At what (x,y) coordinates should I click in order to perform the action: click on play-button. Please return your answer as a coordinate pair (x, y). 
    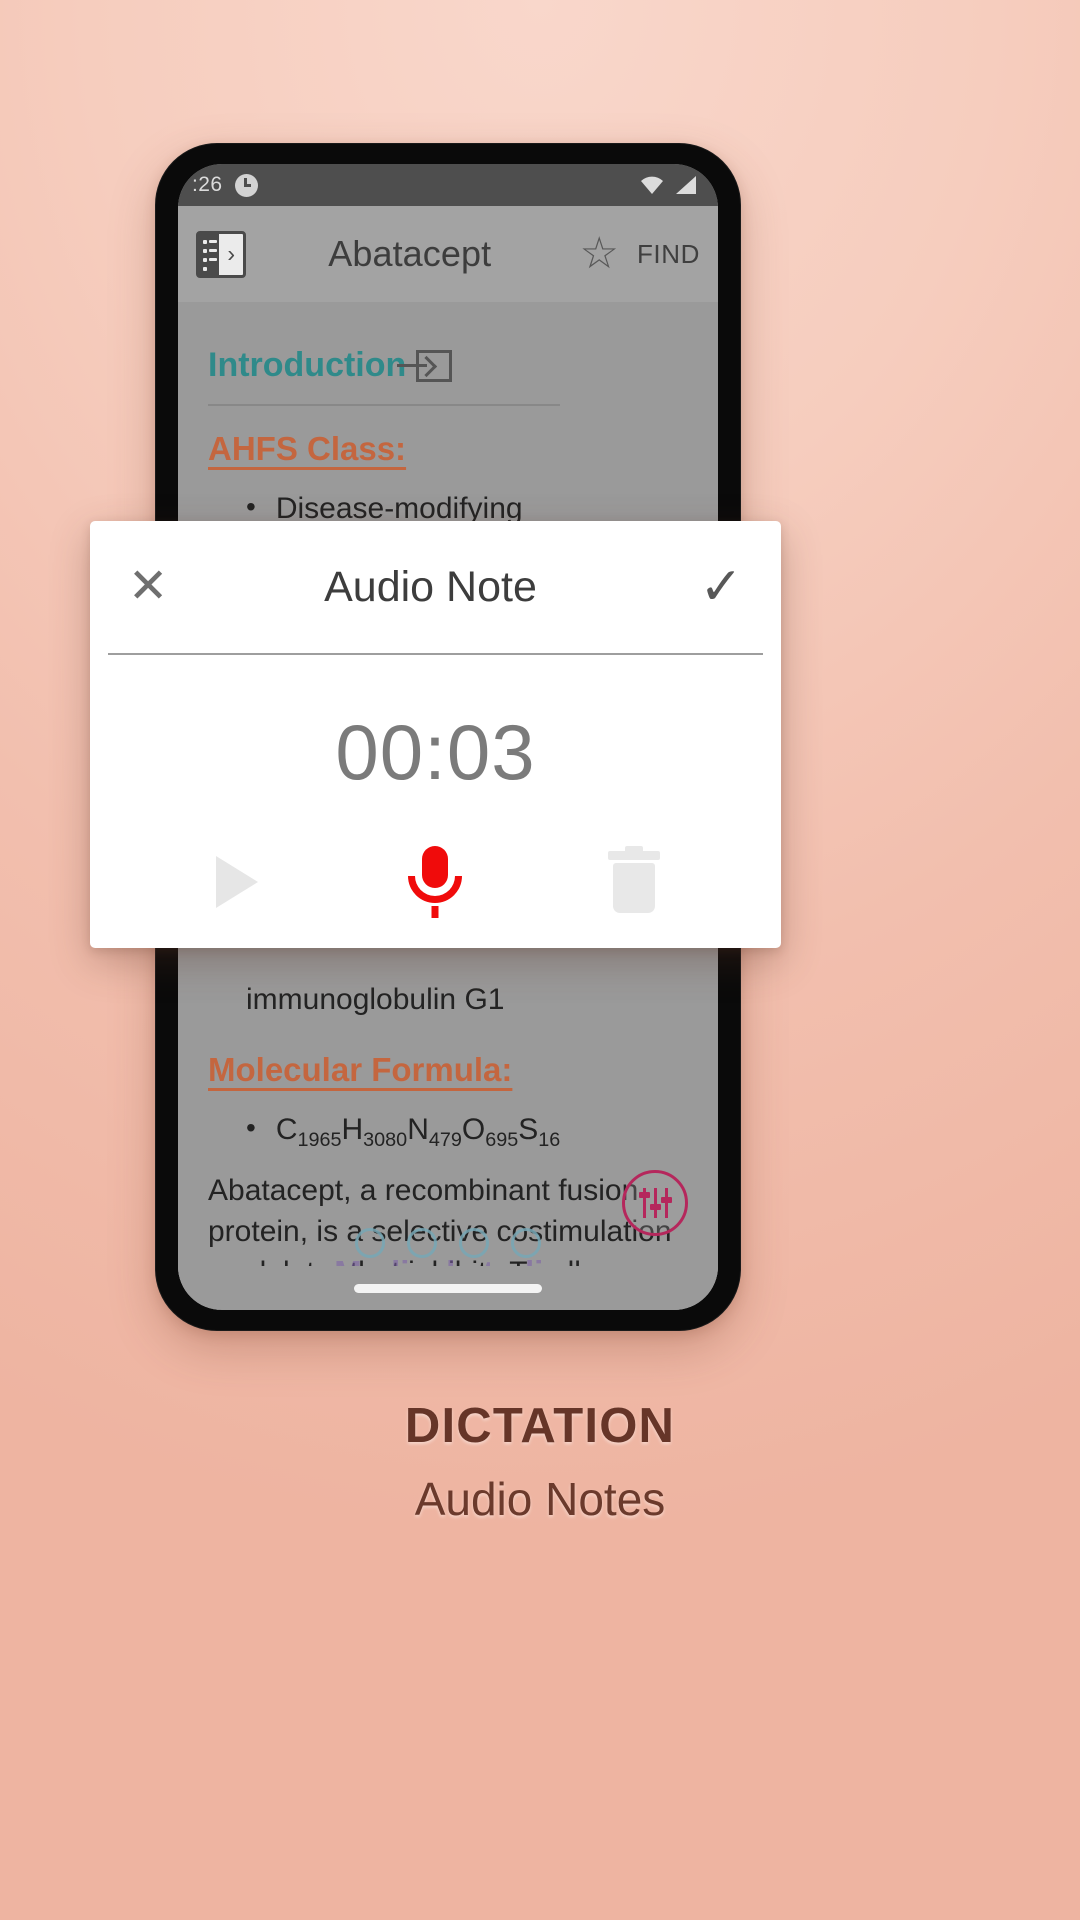
    Looking at the image, I should click on (237, 882).